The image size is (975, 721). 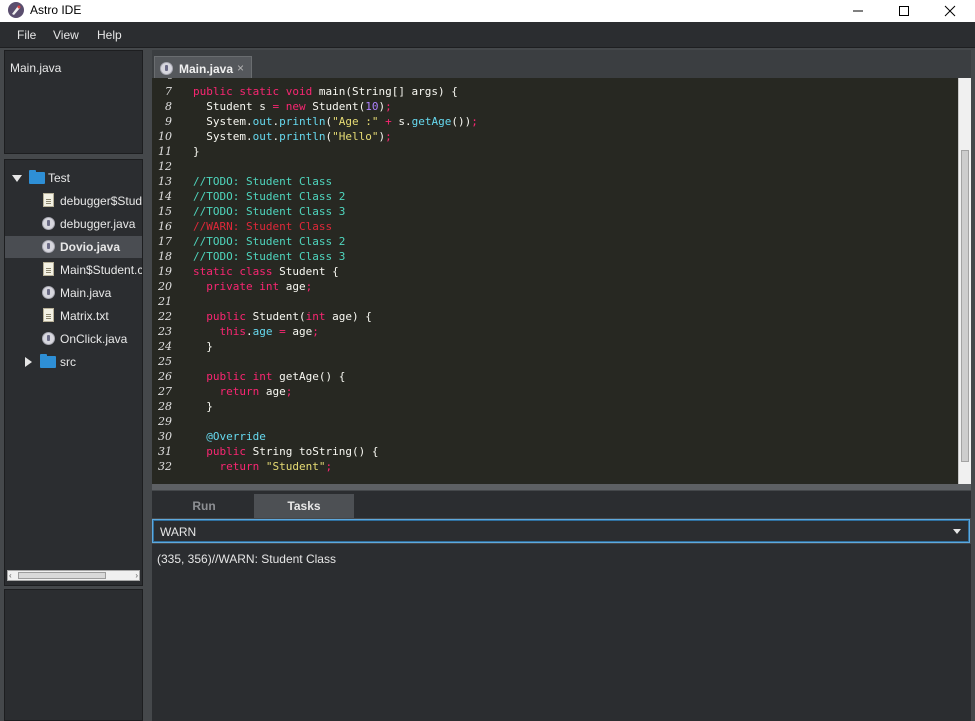 What do you see at coordinates (325, 91) in the screenshot?
I see `code-line: public static void main(String[] args) {` at bounding box center [325, 91].